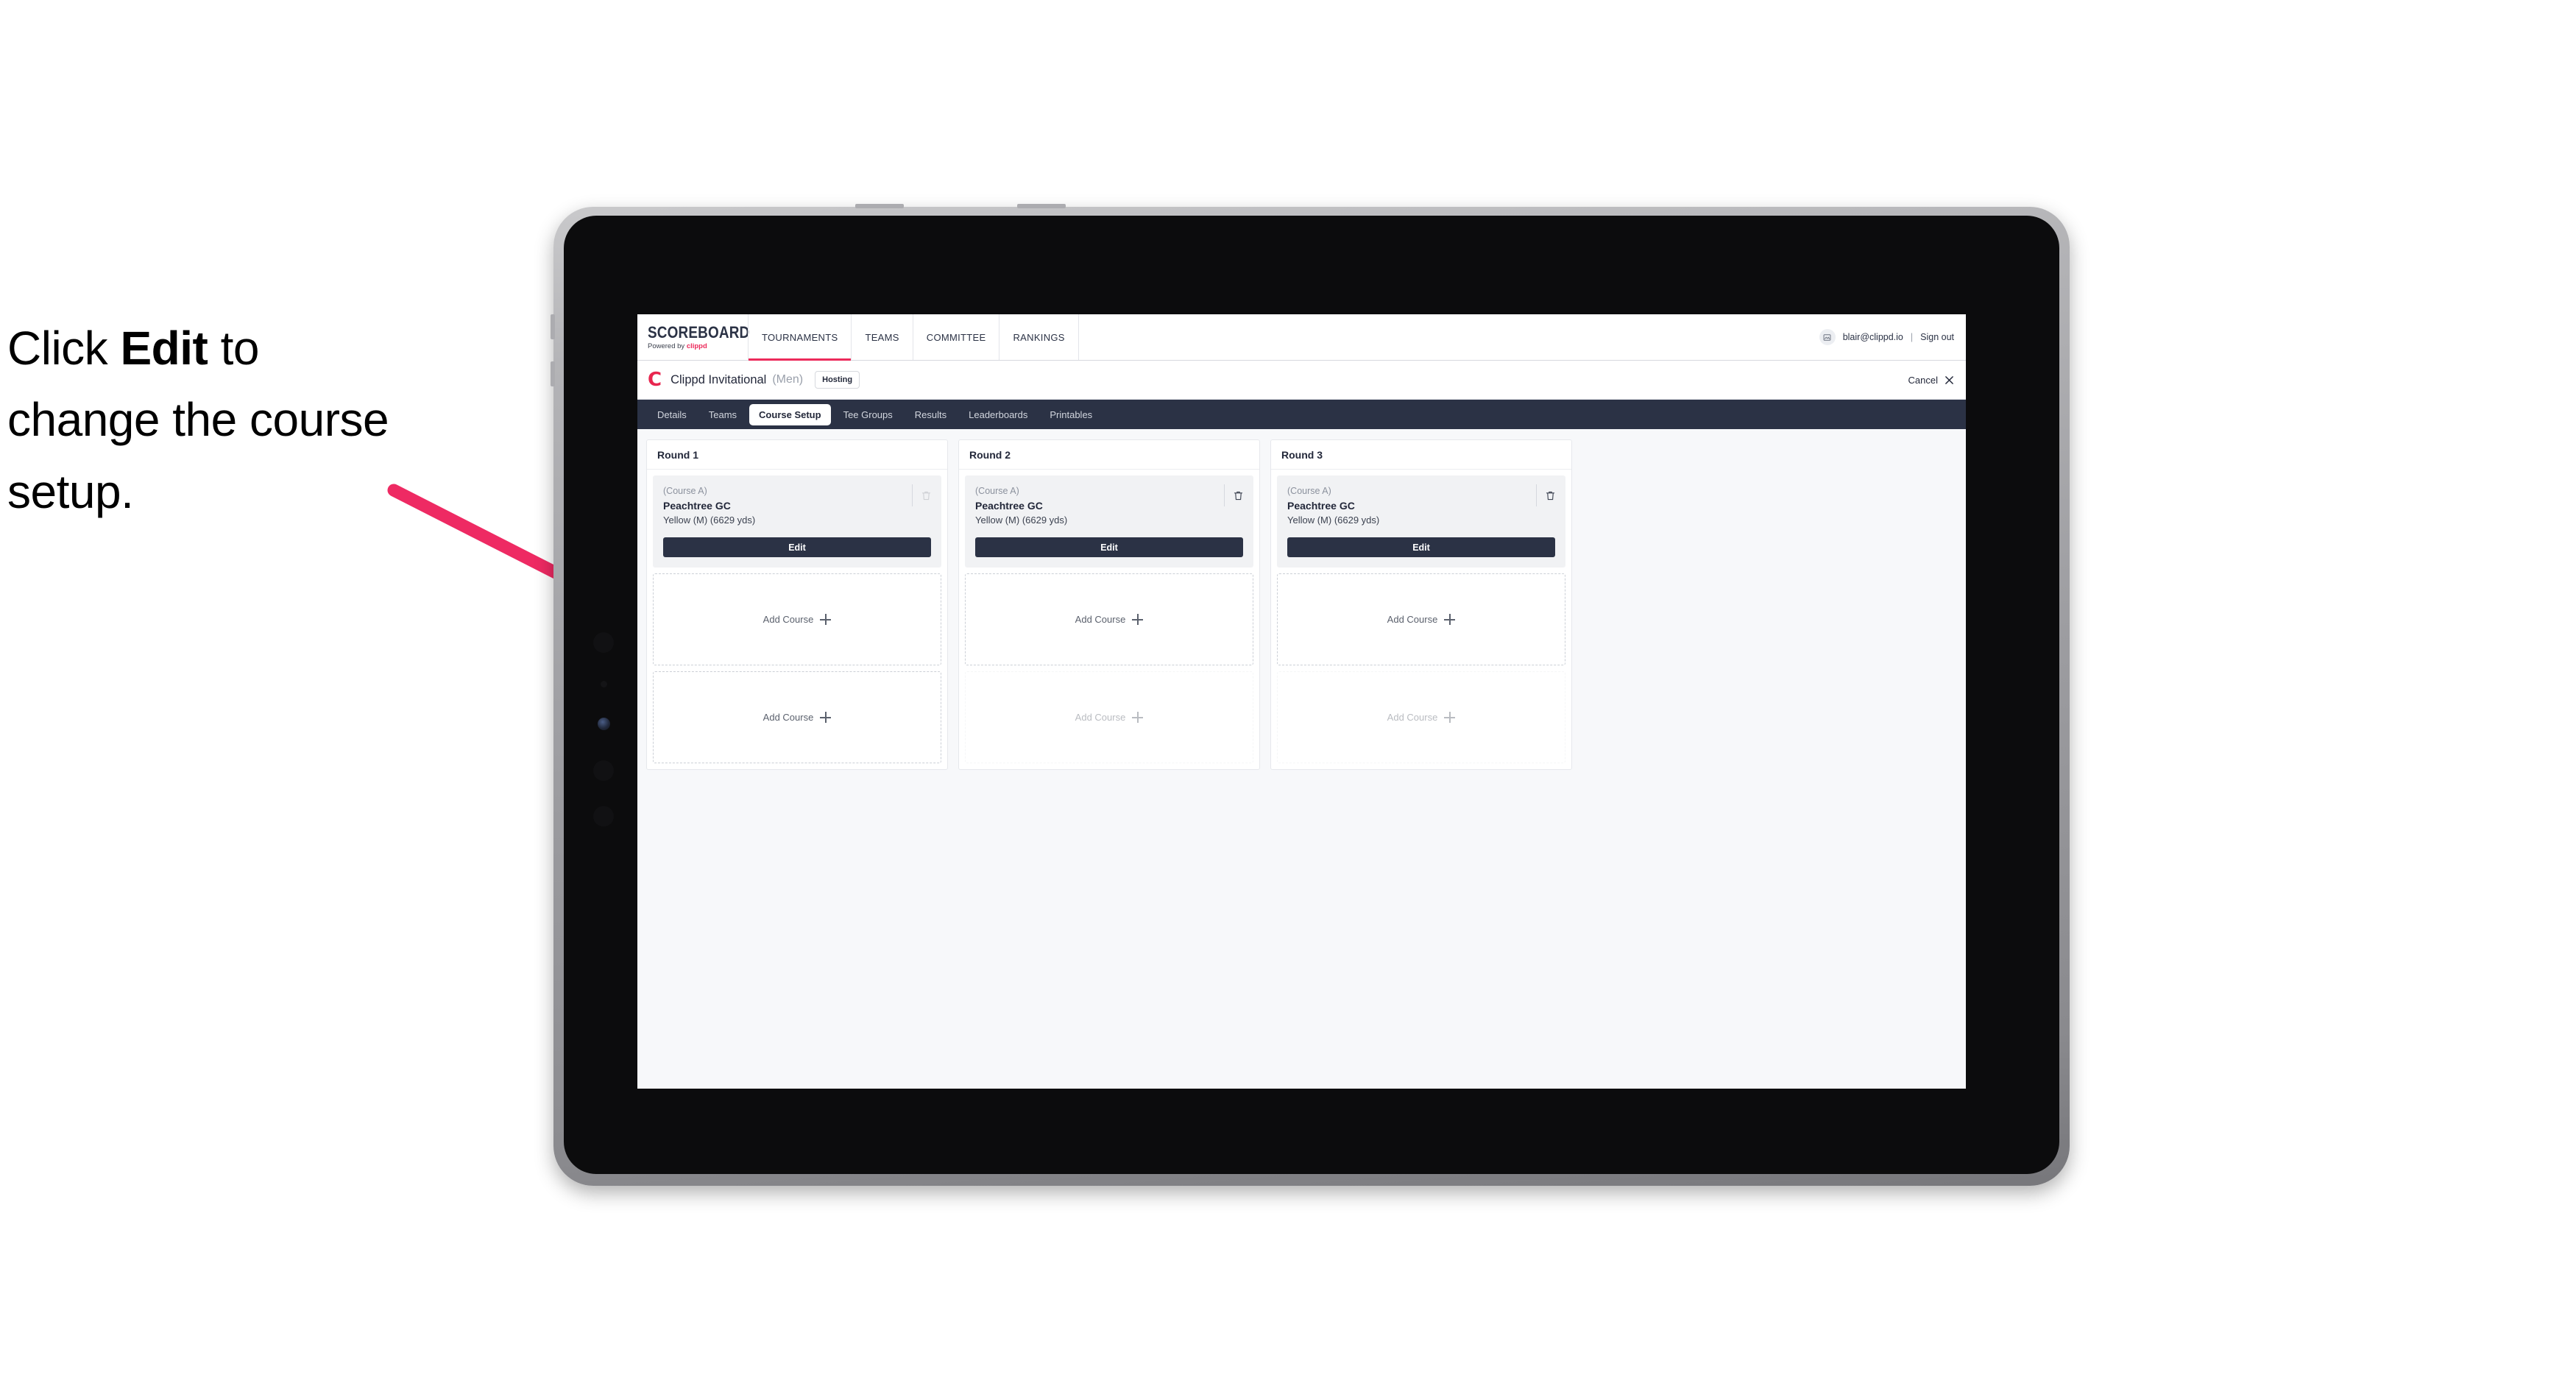  Describe the element at coordinates (672, 414) in the screenshot. I see `tab-details: Details` at that location.